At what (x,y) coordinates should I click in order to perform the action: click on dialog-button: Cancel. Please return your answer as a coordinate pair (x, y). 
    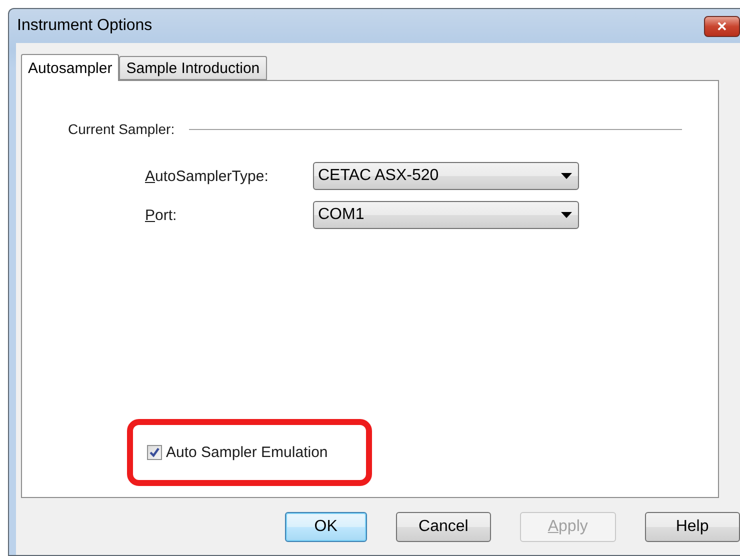
    Looking at the image, I should click on (444, 527).